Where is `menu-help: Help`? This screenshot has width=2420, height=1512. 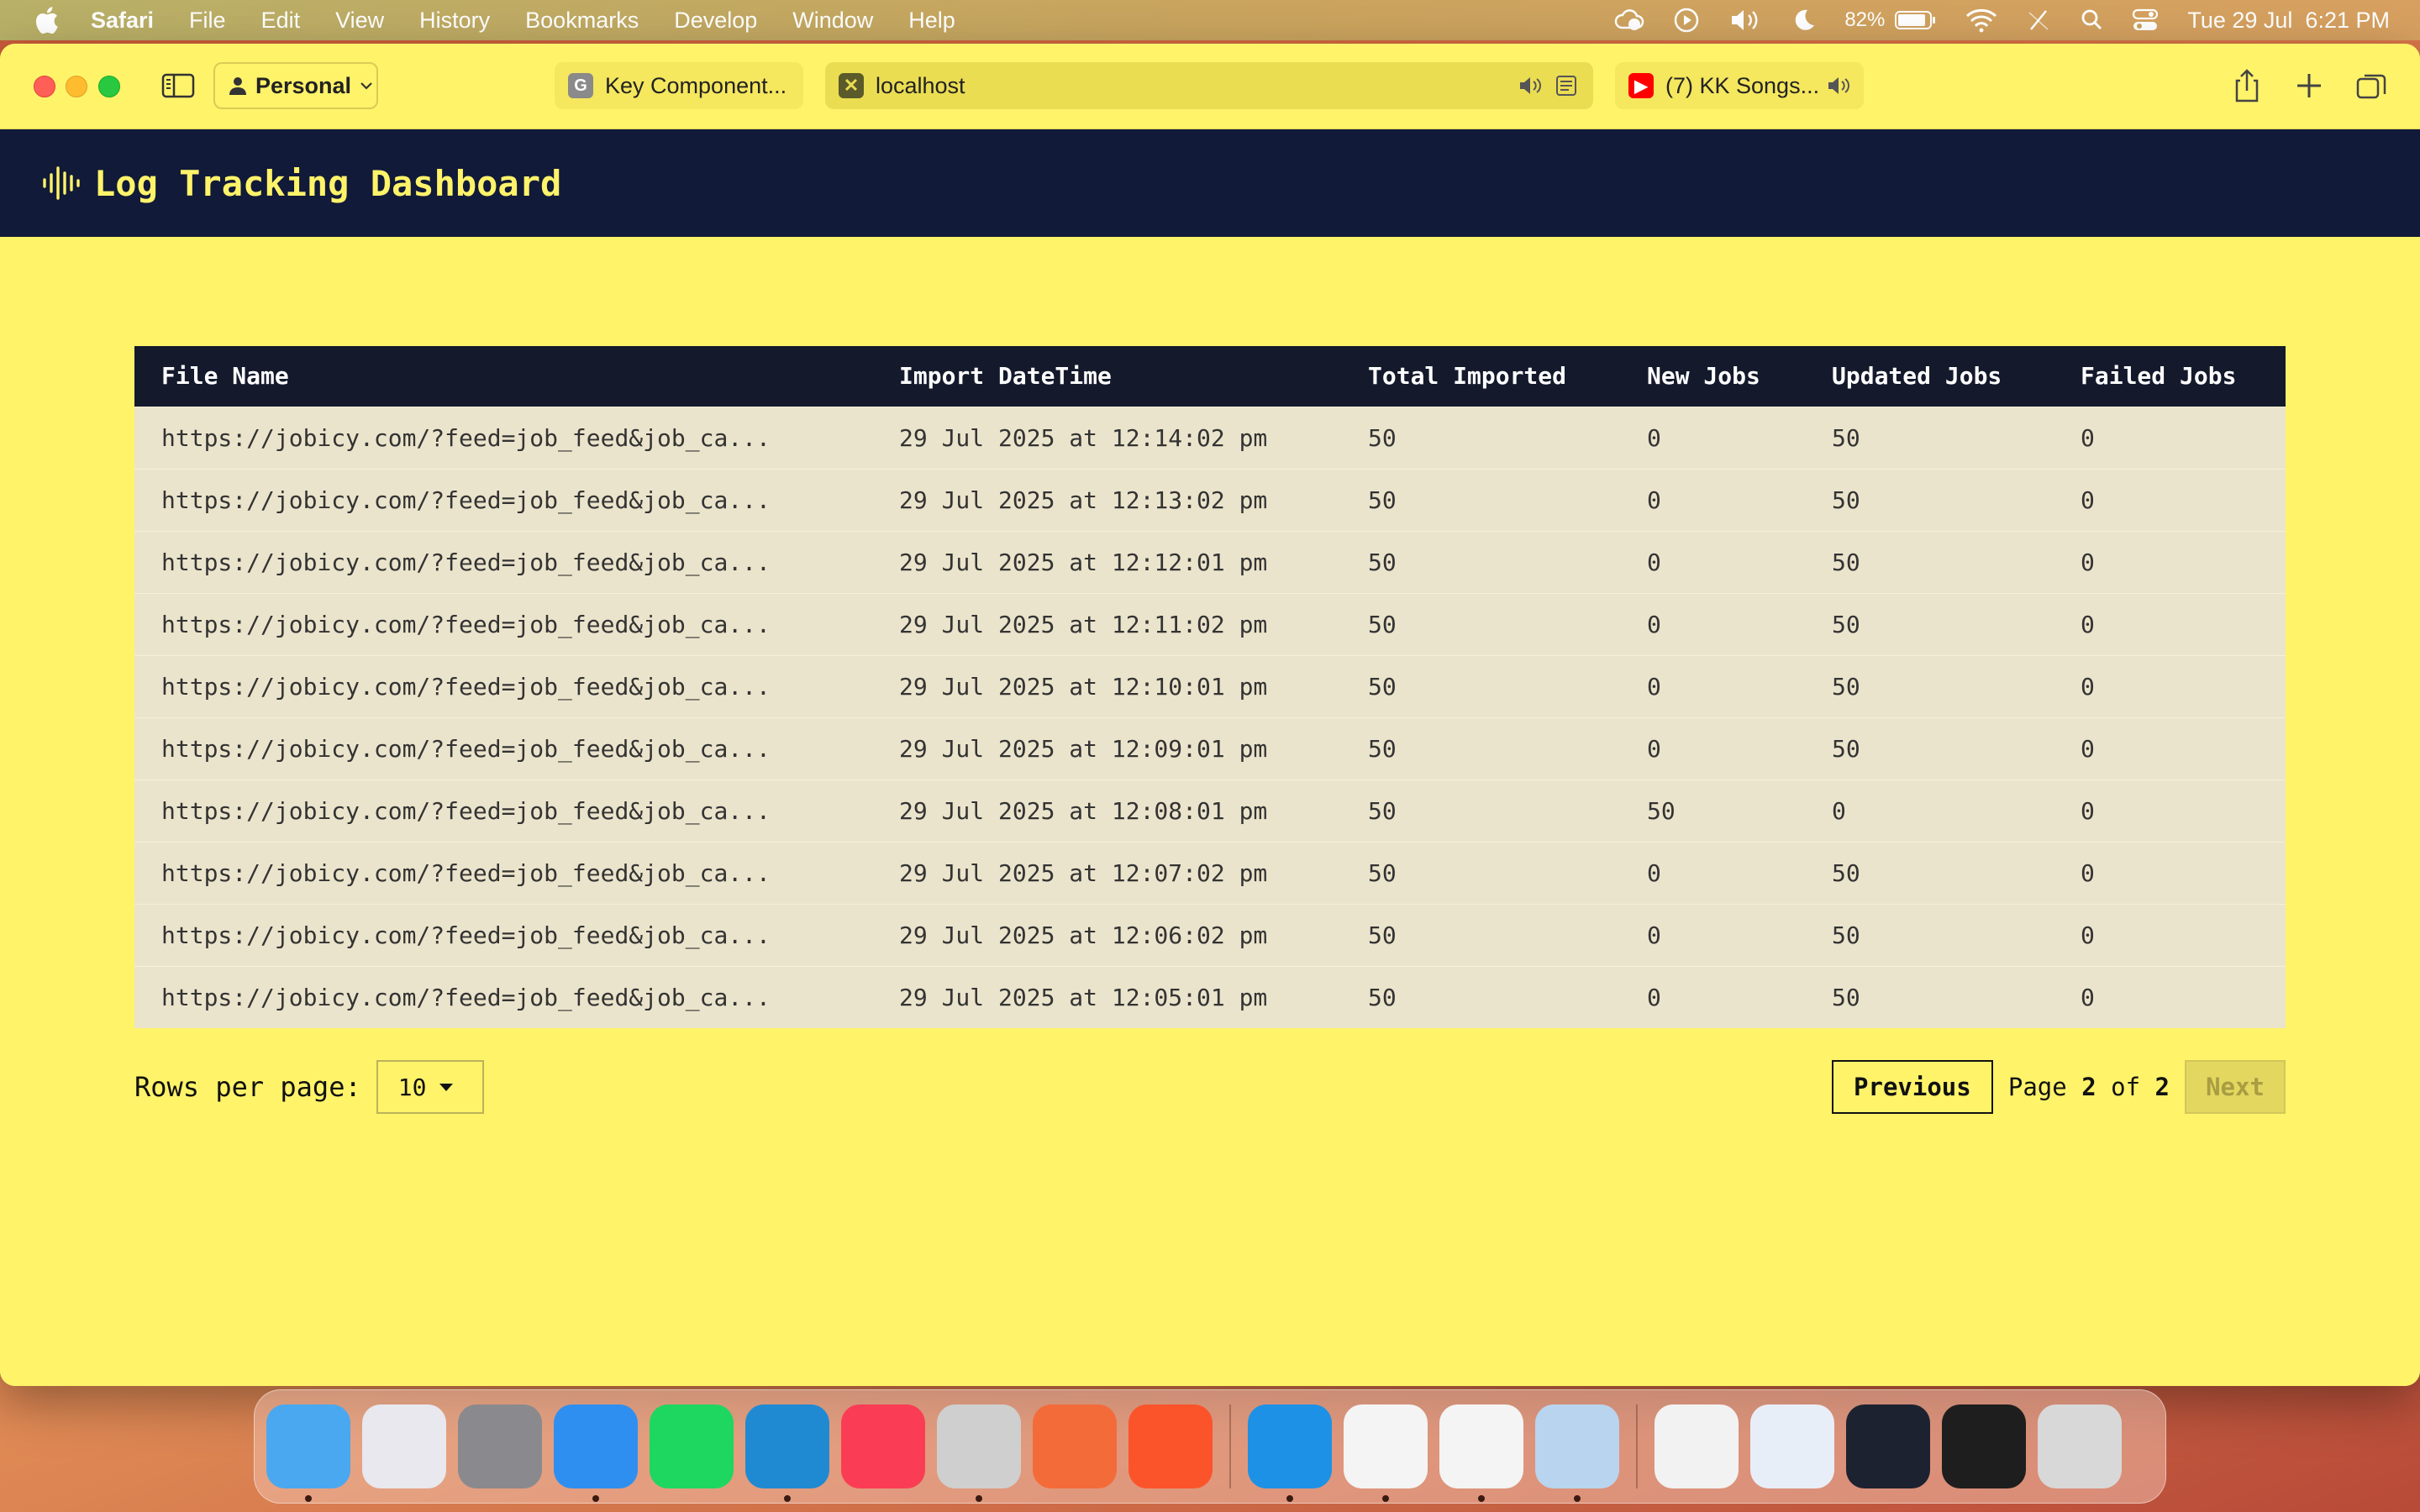
menu-help: Help is located at coordinates (931, 21).